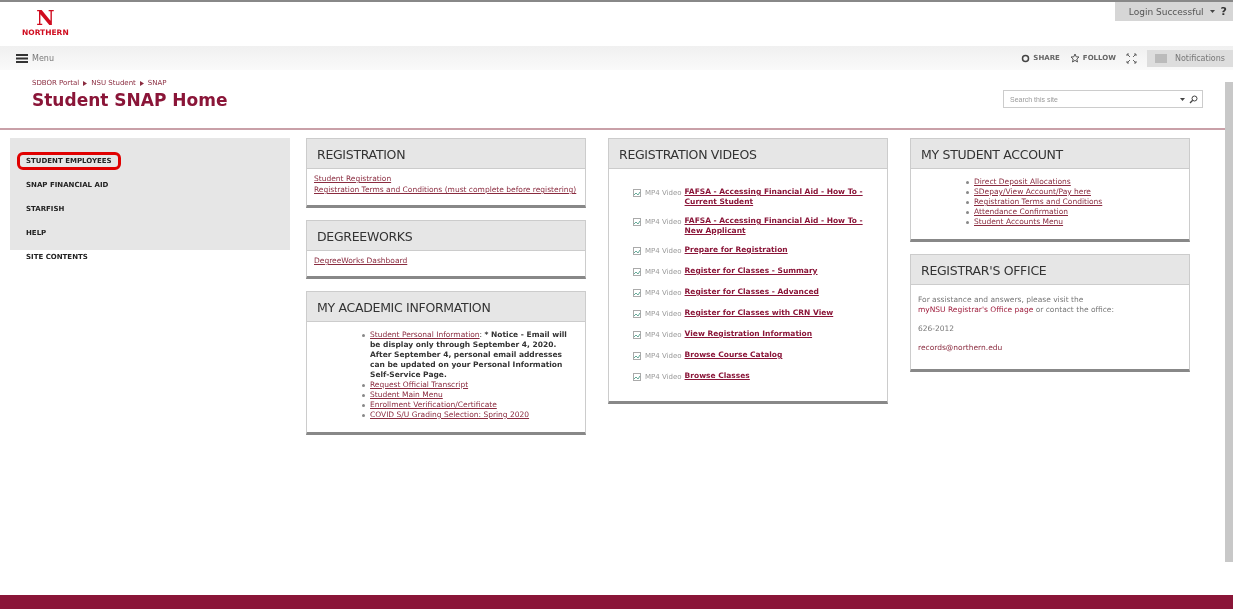 This screenshot has height=609, width=1233. What do you see at coordinates (1050, 270) in the screenshot?
I see `card-title: REGISTRAR'S OFFICE` at bounding box center [1050, 270].